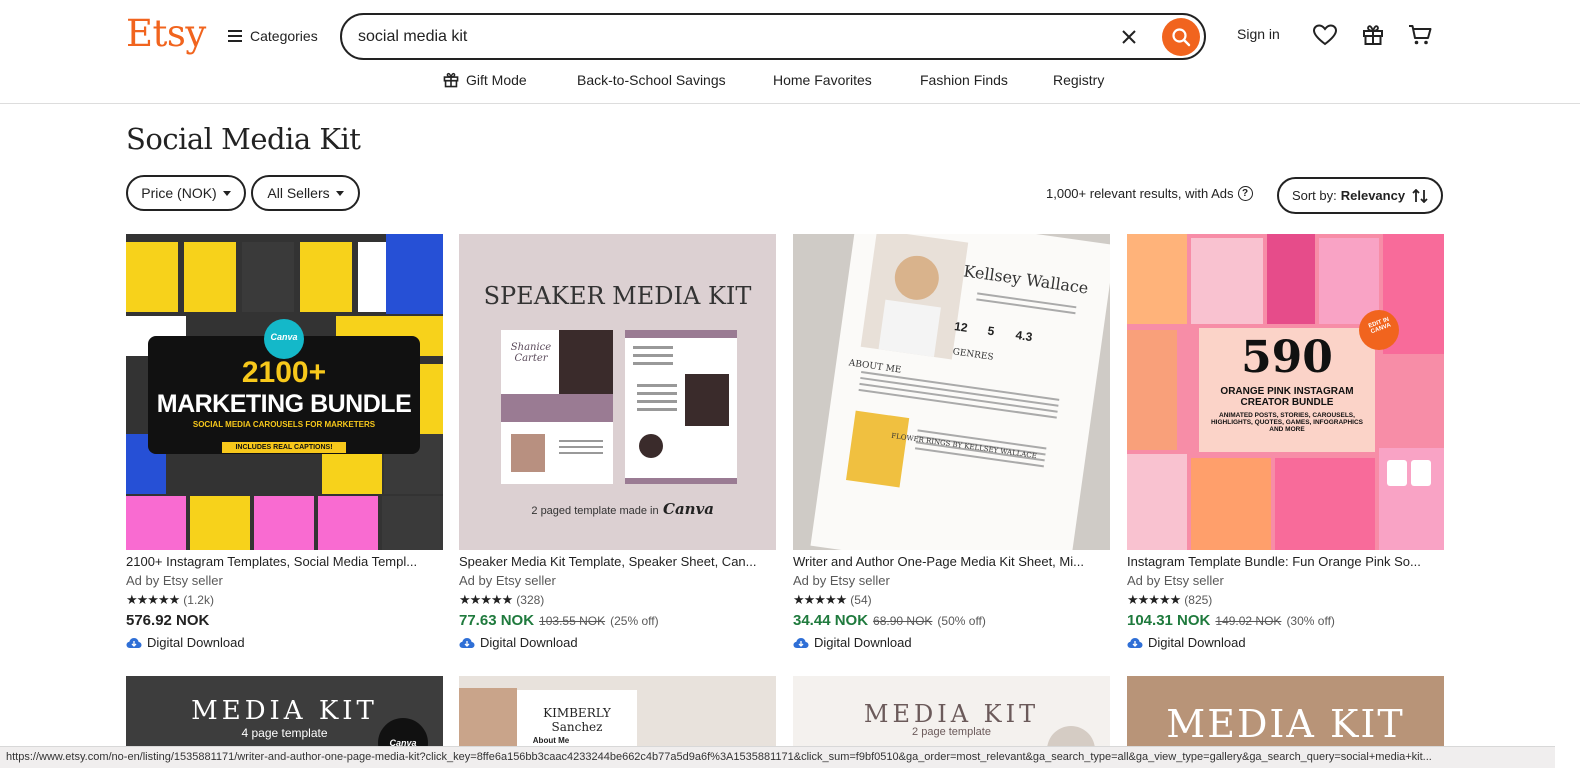 The width and height of the screenshot is (1580, 768). What do you see at coordinates (738, 37) in the screenshot?
I see `search-input` at bounding box center [738, 37].